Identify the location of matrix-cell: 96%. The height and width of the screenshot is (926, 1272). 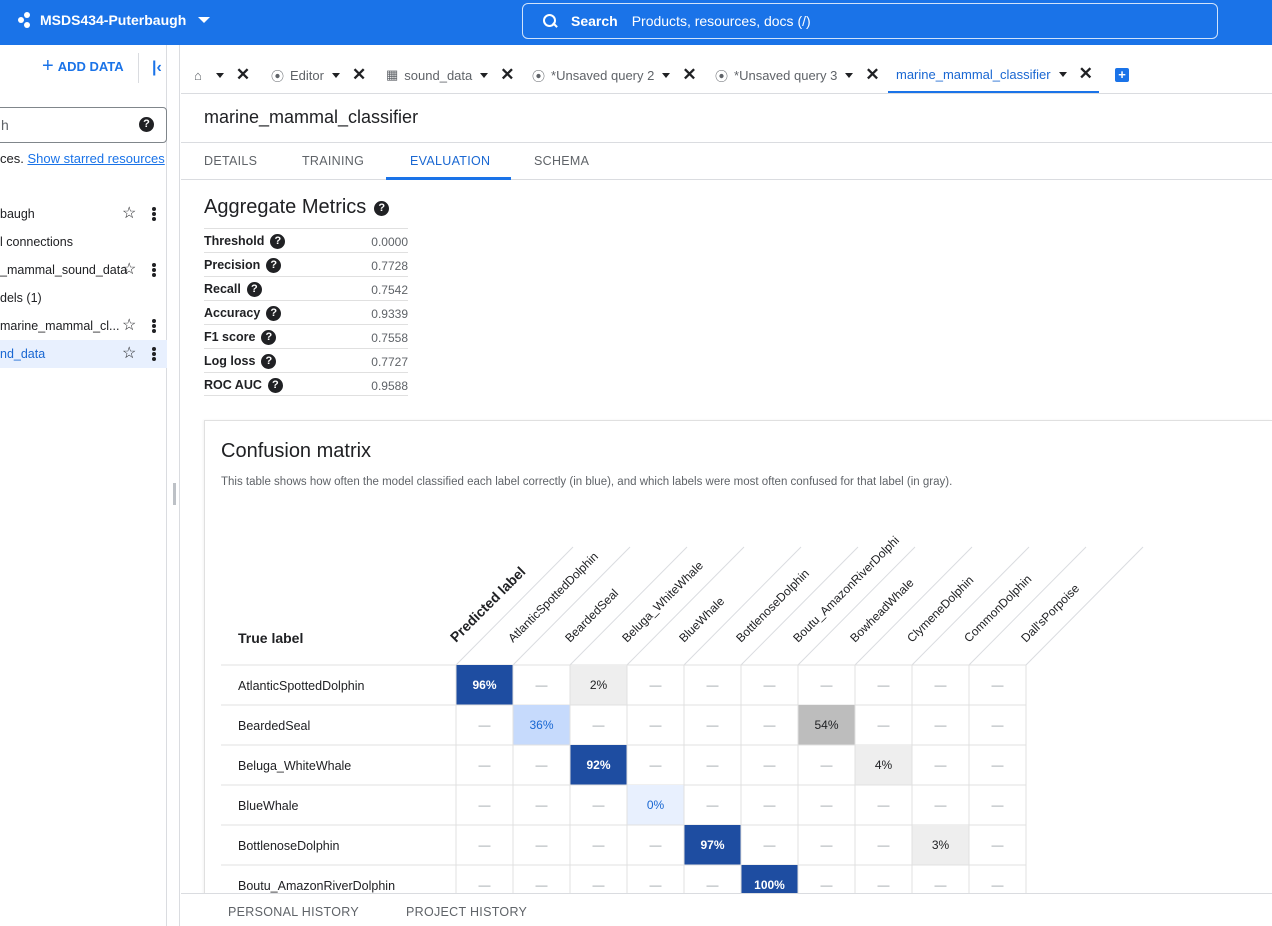
(484, 685).